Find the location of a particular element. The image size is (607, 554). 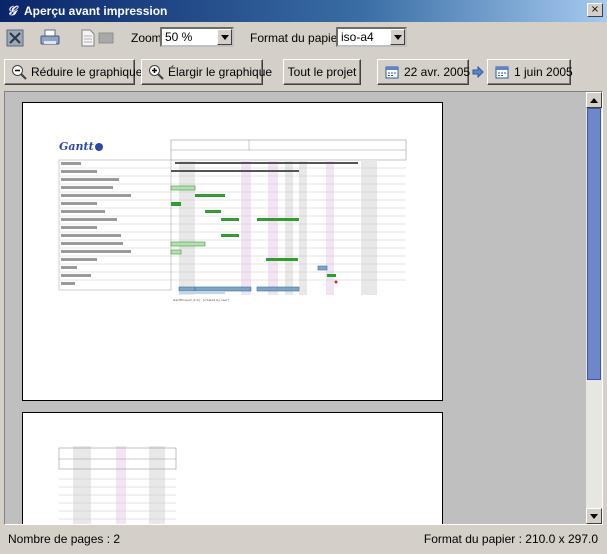

page-icon is located at coordinates (88, 38).